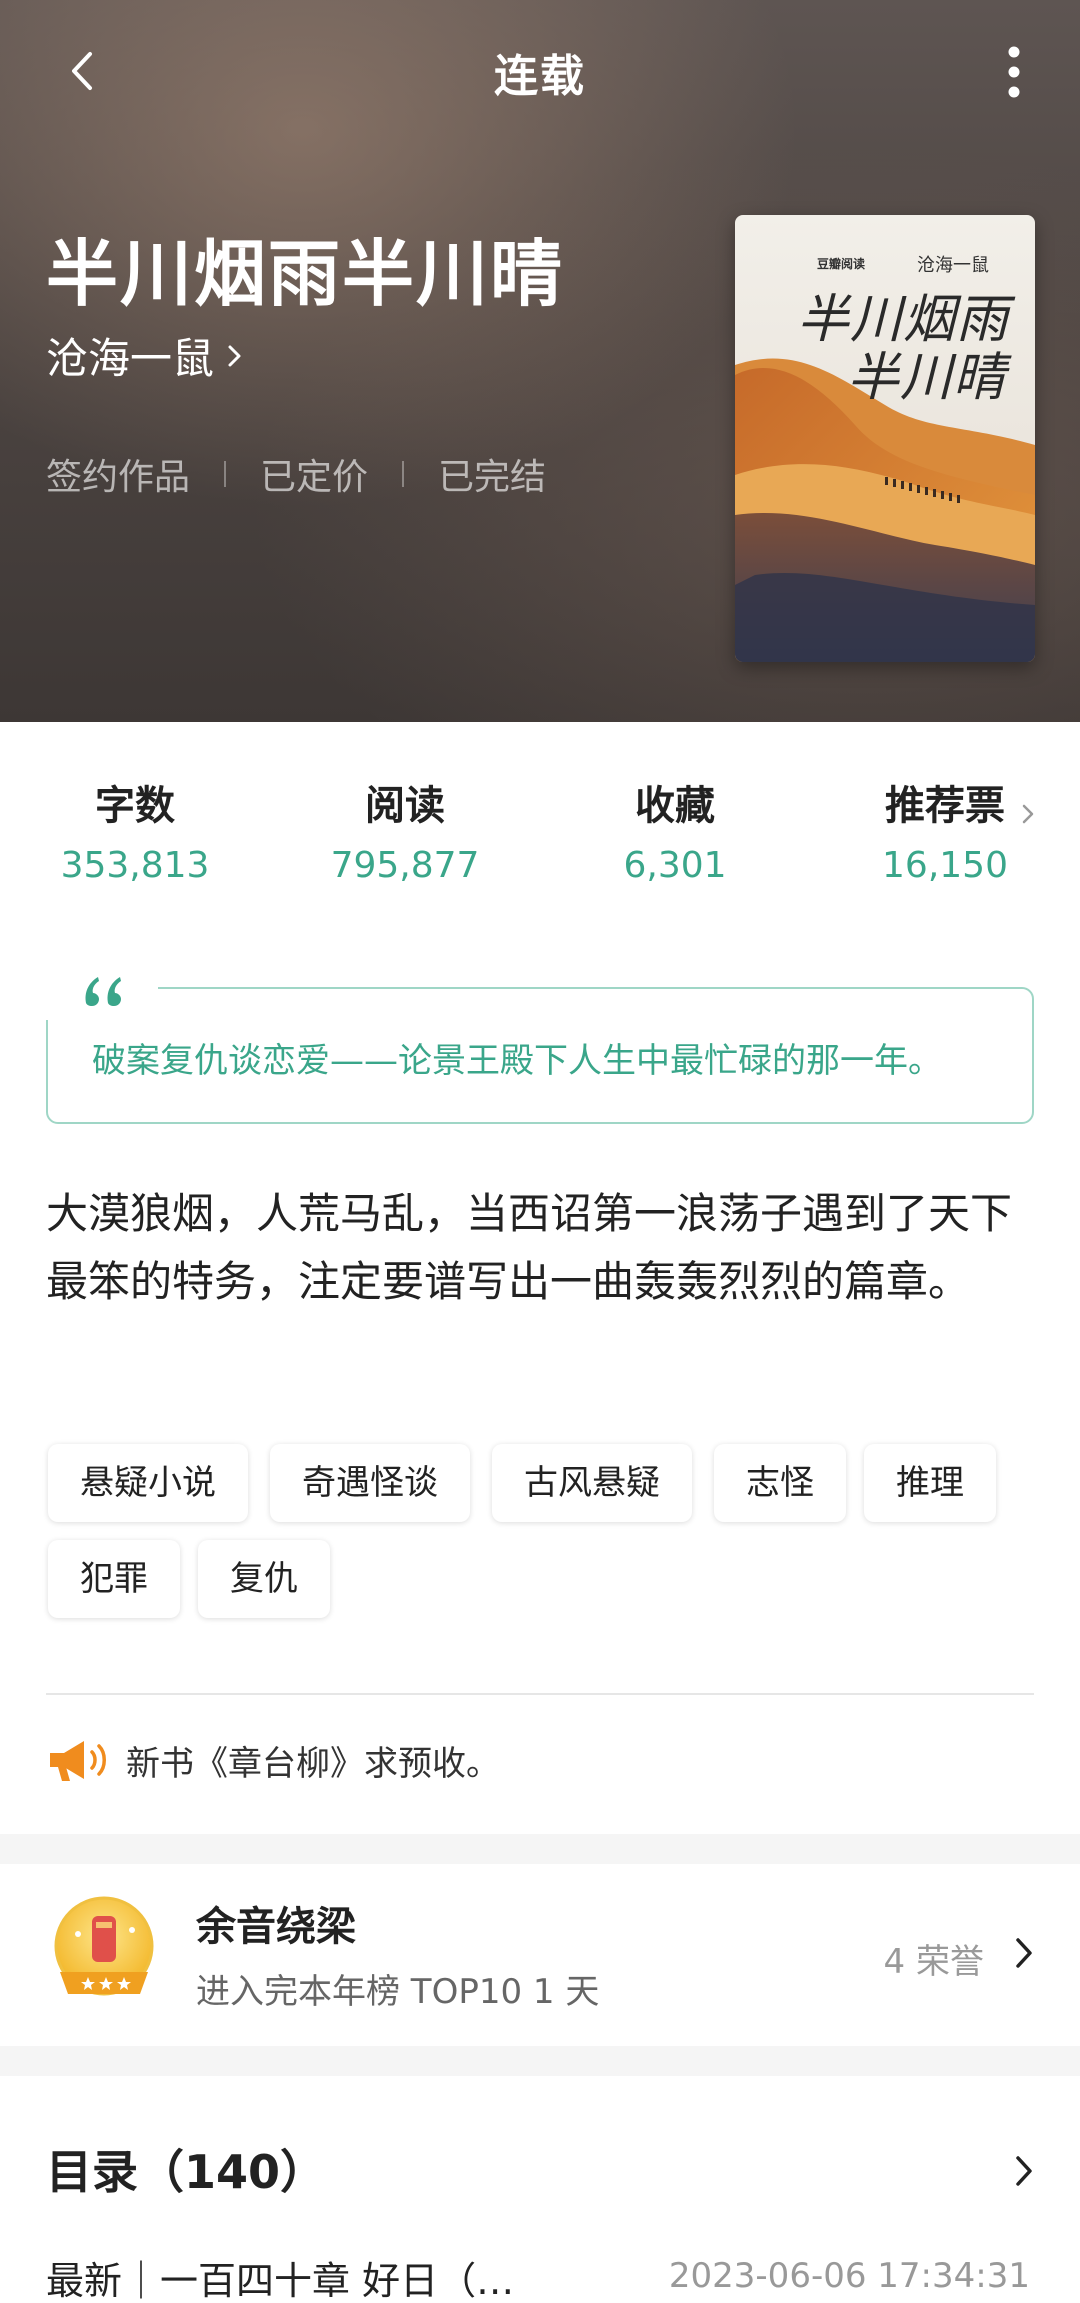 This screenshot has height=2303, width=1080. Describe the element at coordinates (104, 1946) in the screenshot. I see `honor-badge-icon` at that location.